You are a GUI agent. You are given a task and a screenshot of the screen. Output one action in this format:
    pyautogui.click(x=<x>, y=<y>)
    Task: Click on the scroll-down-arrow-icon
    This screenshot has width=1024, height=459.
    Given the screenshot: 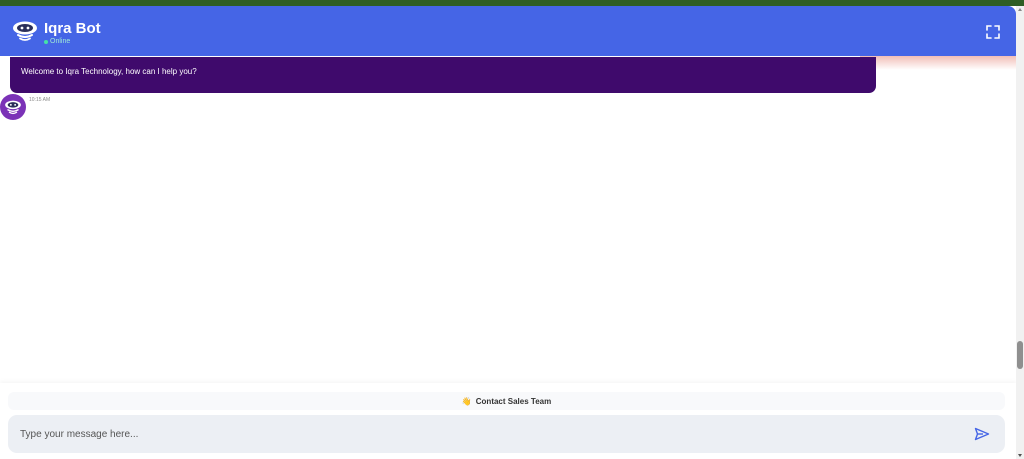 What is the action you would take?
    pyautogui.click(x=1020, y=455)
    